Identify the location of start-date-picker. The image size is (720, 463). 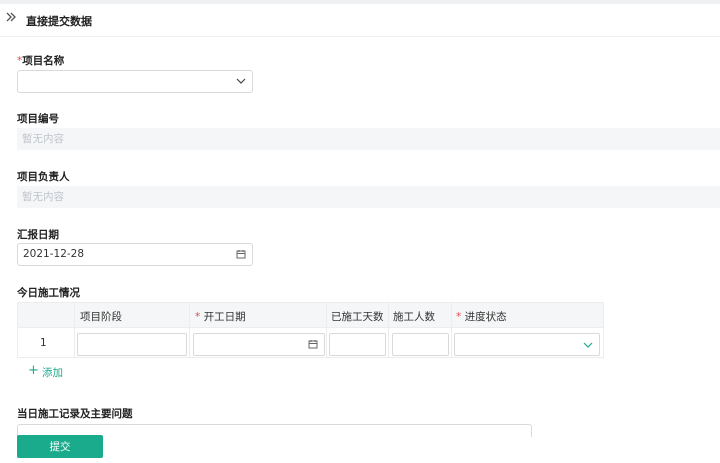
(259, 344).